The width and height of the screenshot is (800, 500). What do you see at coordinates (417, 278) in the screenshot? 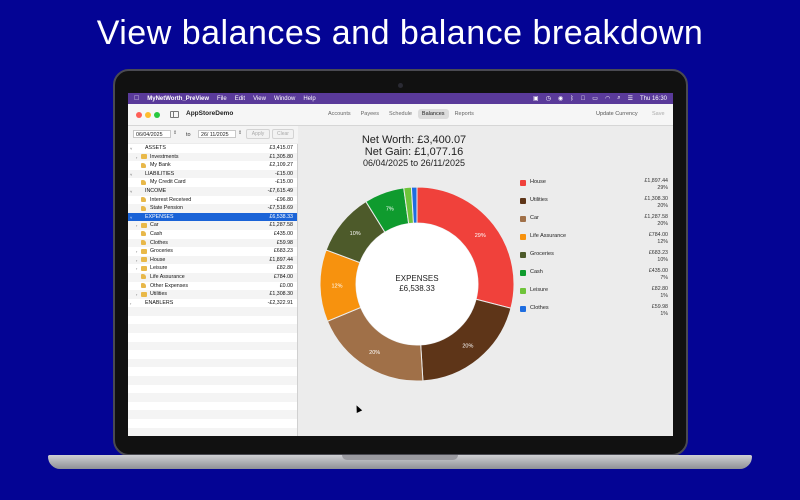
I see `donut-center-title: EXPENSES` at bounding box center [417, 278].